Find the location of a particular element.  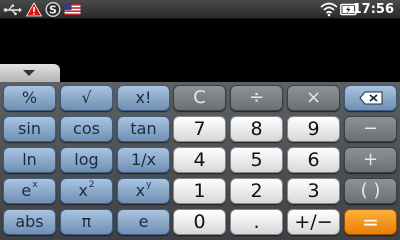

equals-key: = is located at coordinates (370, 222).